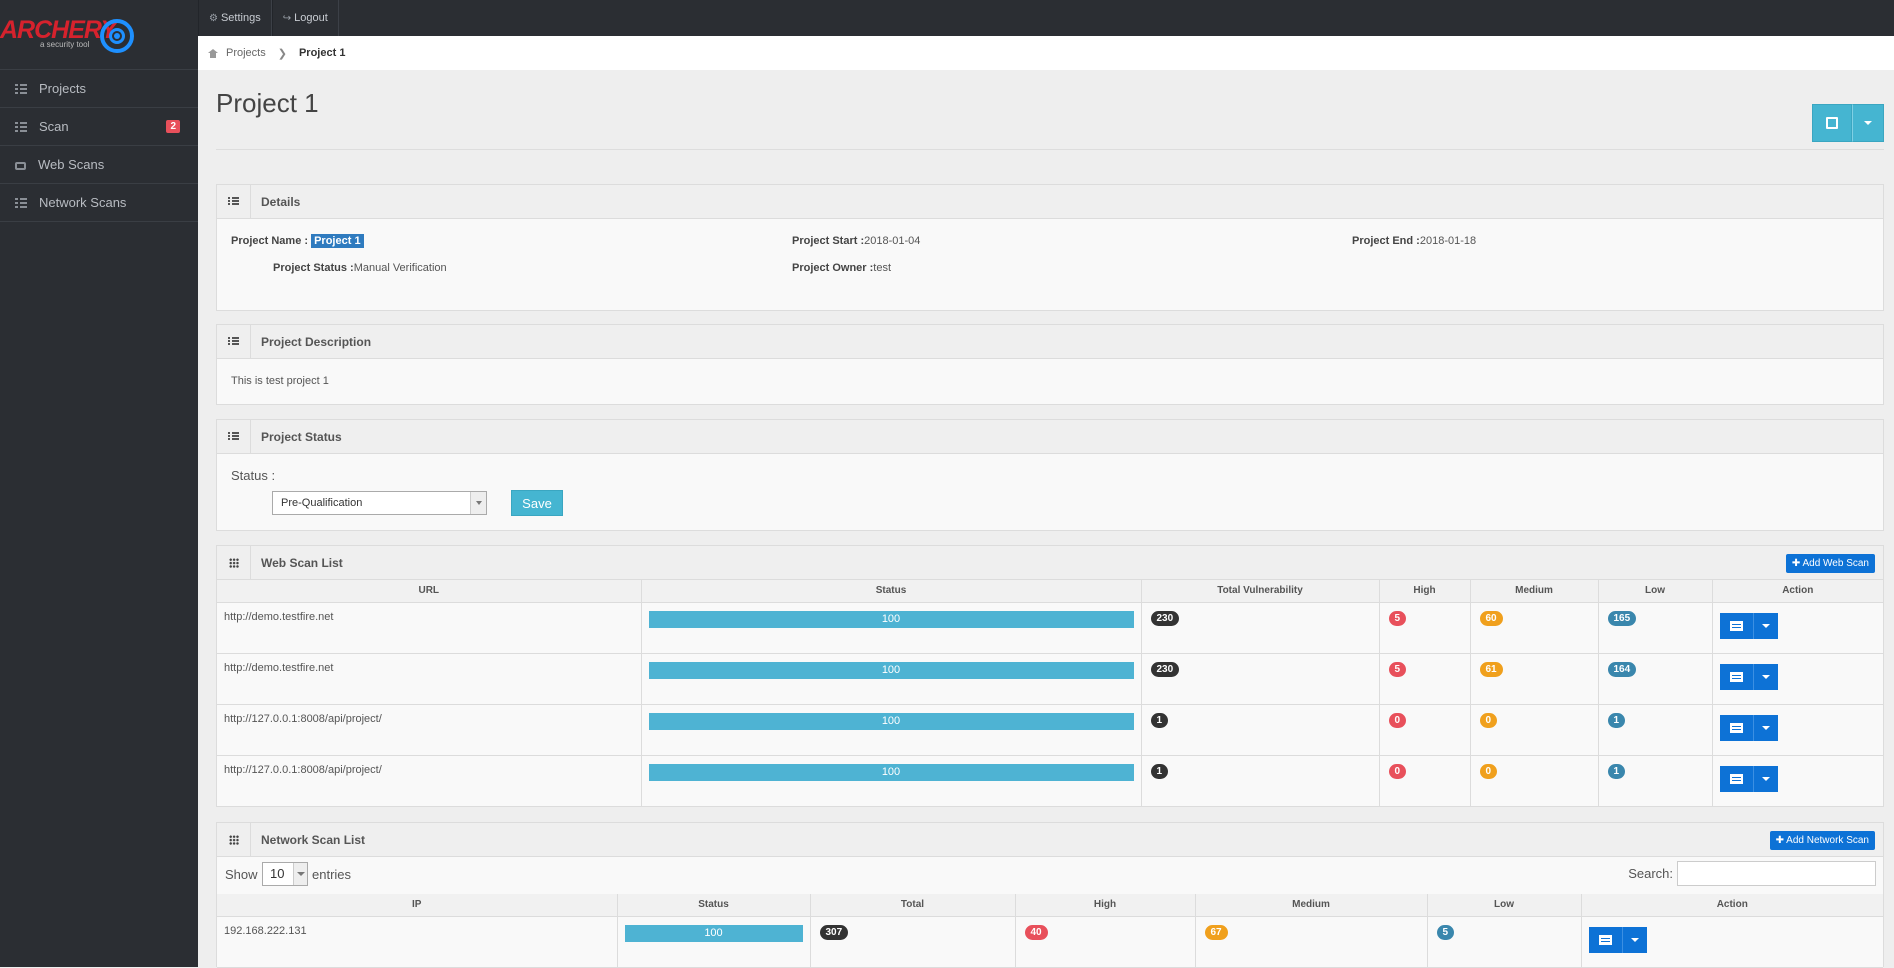 The image size is (1894, 968). I want to click on project-owner-label: Project Owner :, so click(833, 268).